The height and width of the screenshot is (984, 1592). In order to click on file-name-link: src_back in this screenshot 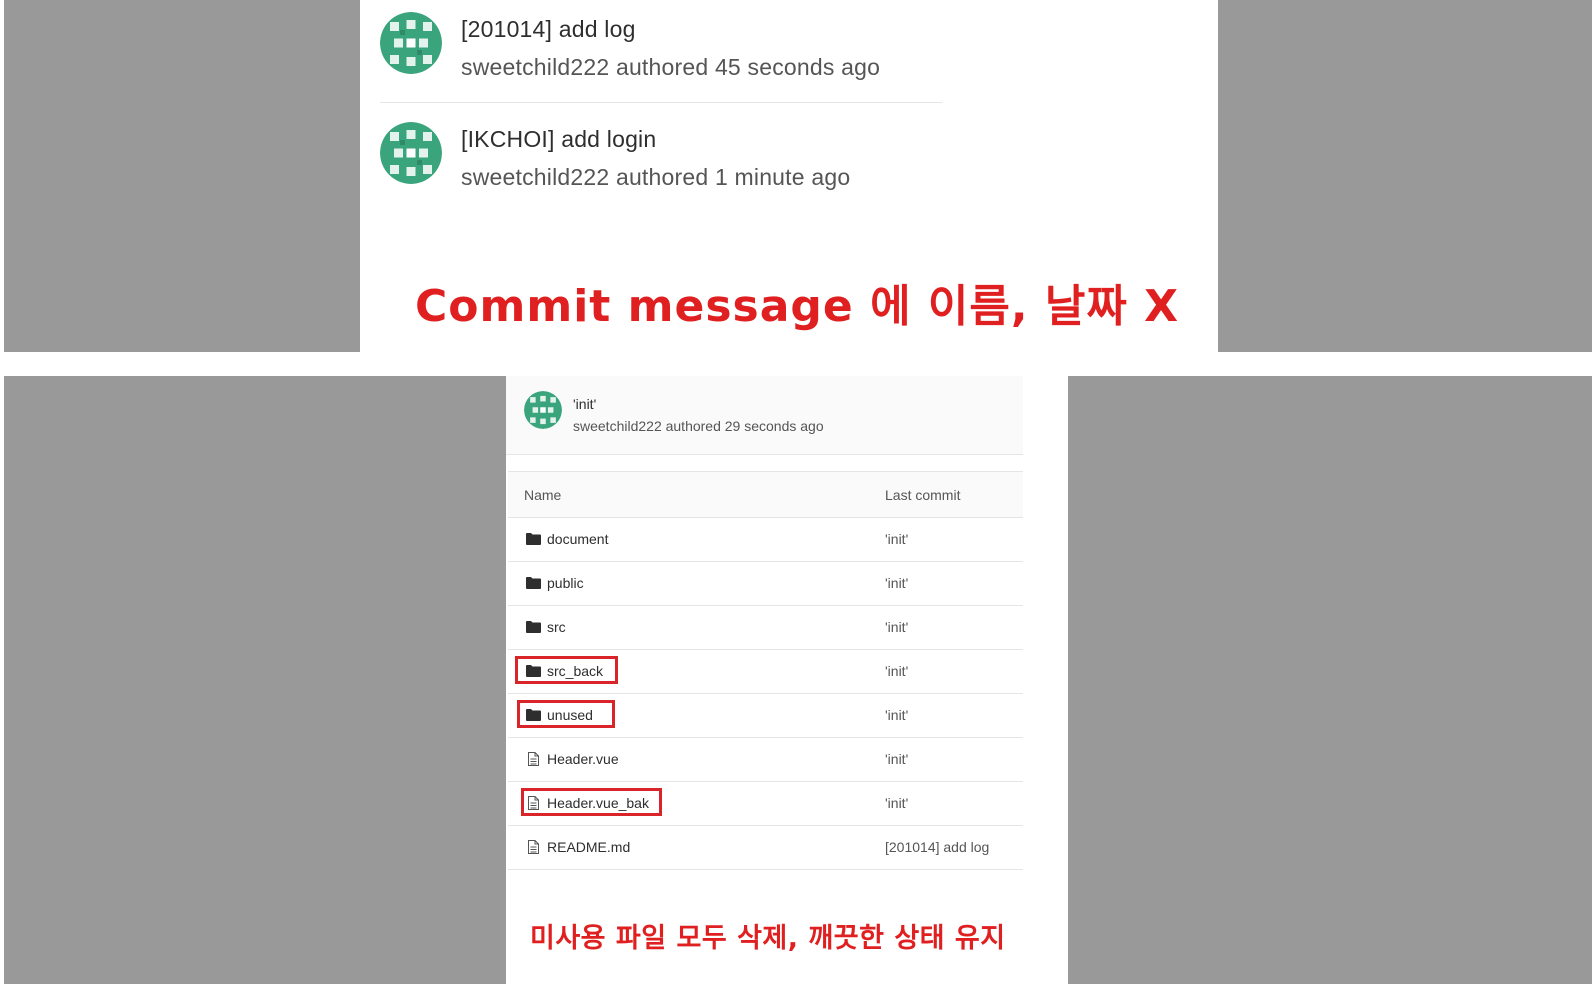, I will do `click(575, 671)`.